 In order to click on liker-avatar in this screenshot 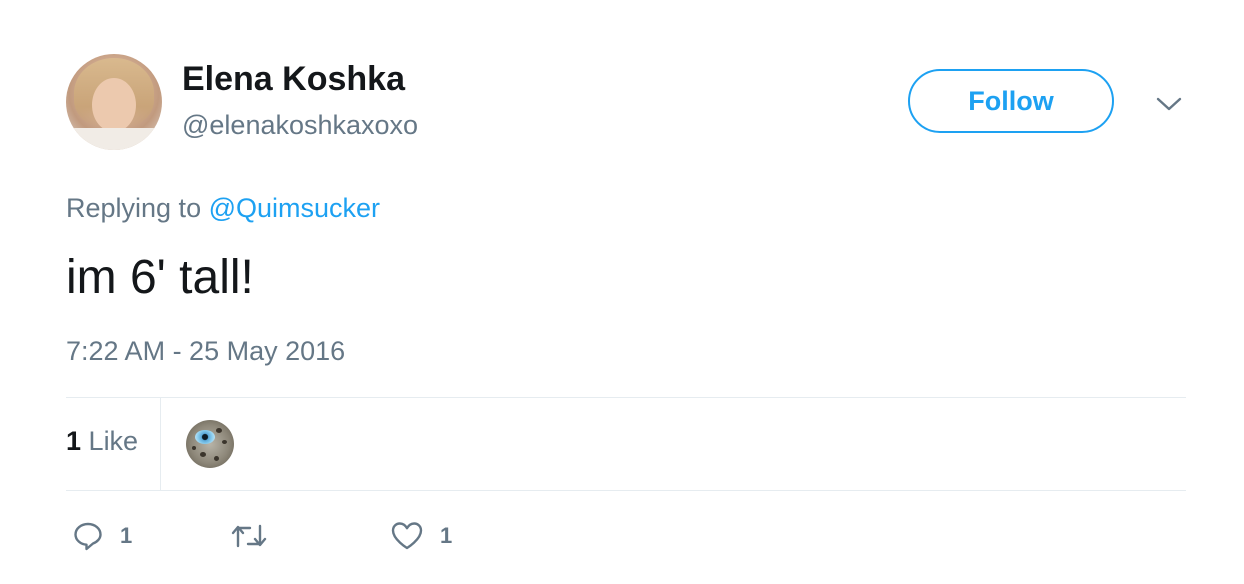, I will do `click(210, 444)`.